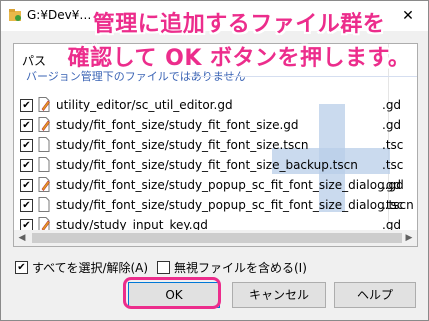 The width and height of the screenshot is (429, 321). Describe the element at coordinates (22, 238) in the screenshot. I see `scroll-left-icon: ◀` at that location.